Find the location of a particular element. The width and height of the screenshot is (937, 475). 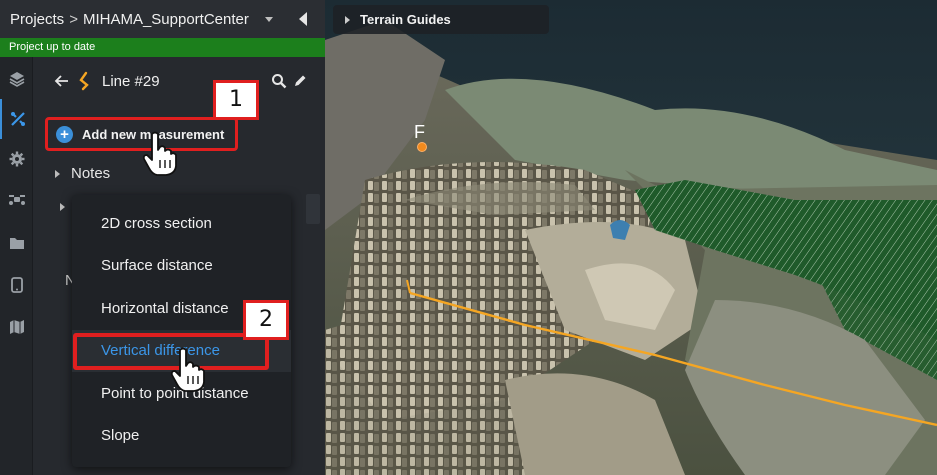

notes-label: Notes is located at coordinates (91, 173).